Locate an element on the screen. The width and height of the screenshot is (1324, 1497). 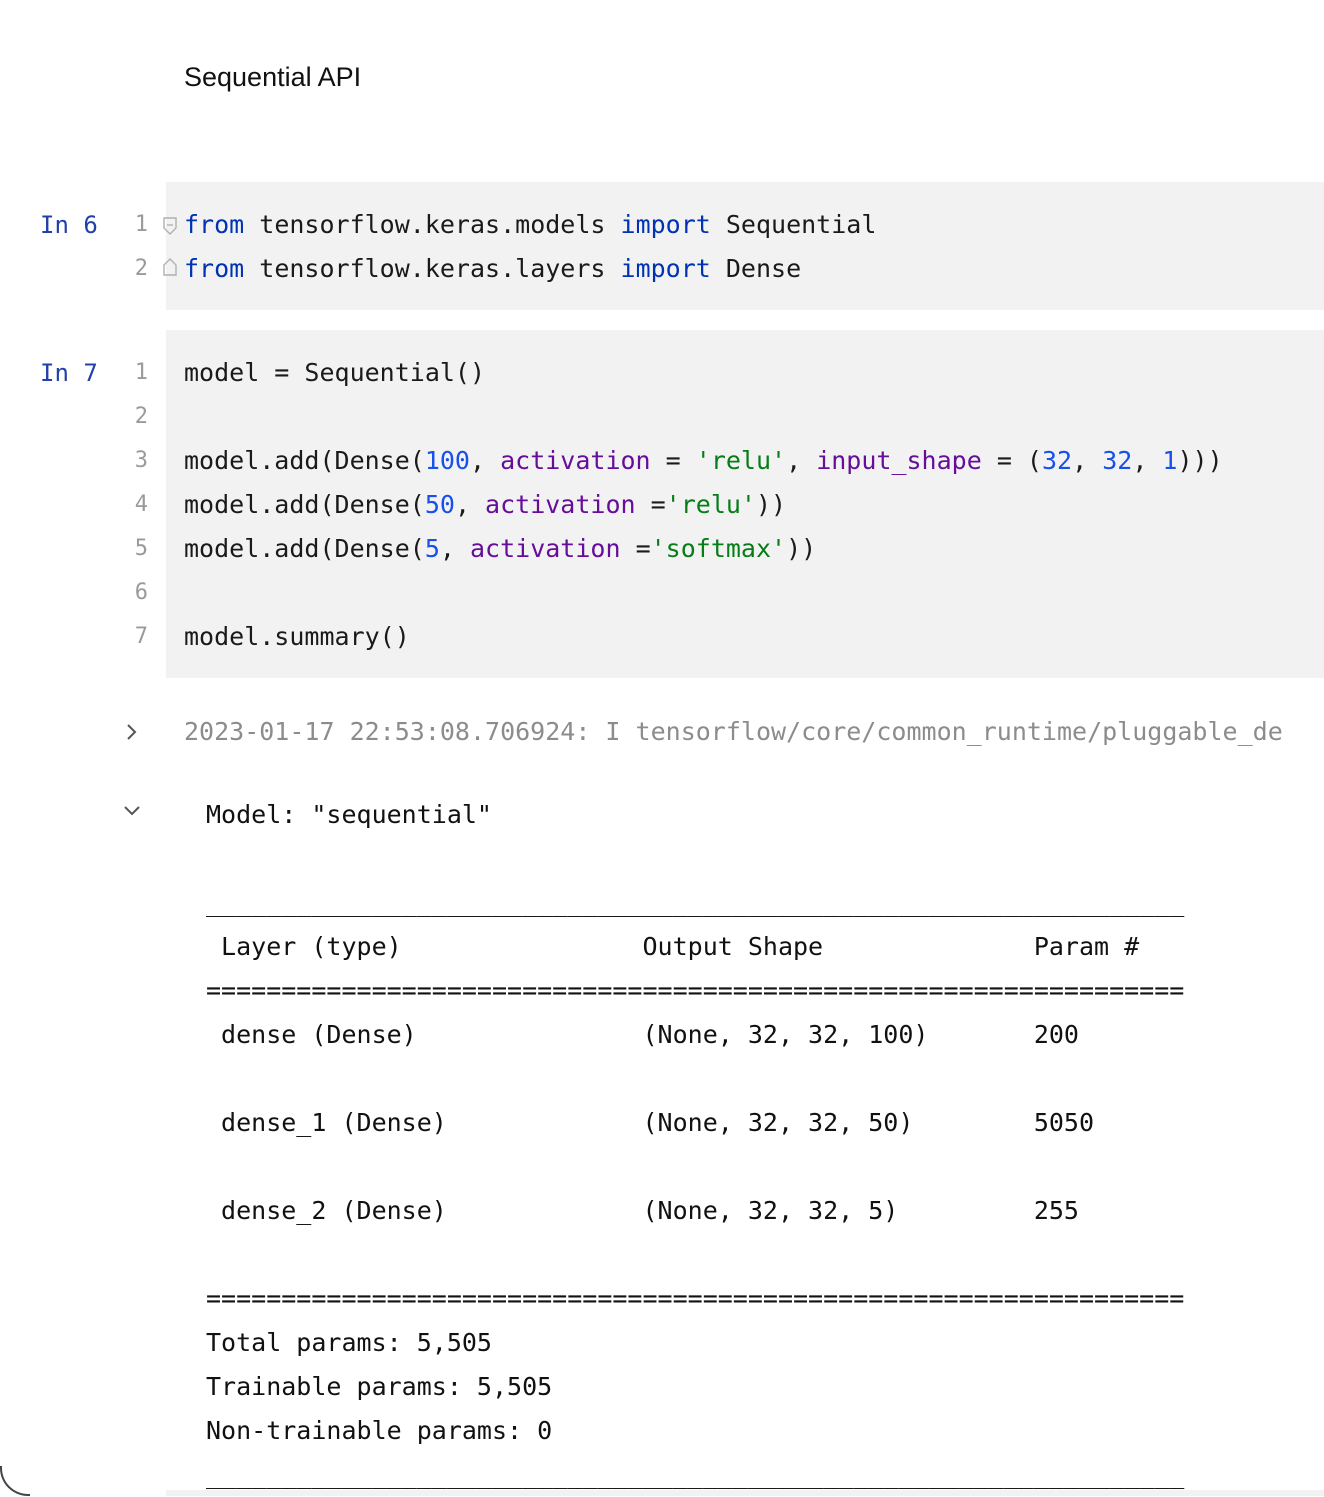
summary-line: Model: "sequential" is located at coordinates (349, 814).